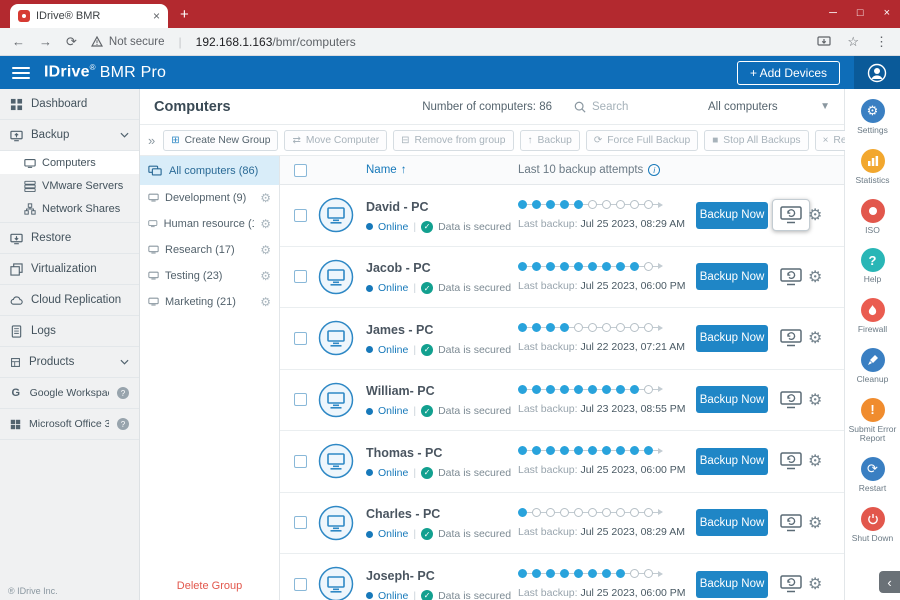 The height and width of the screenshot is (600, 900). I want to click on collapse-panel-icon: », so click(151, 140).